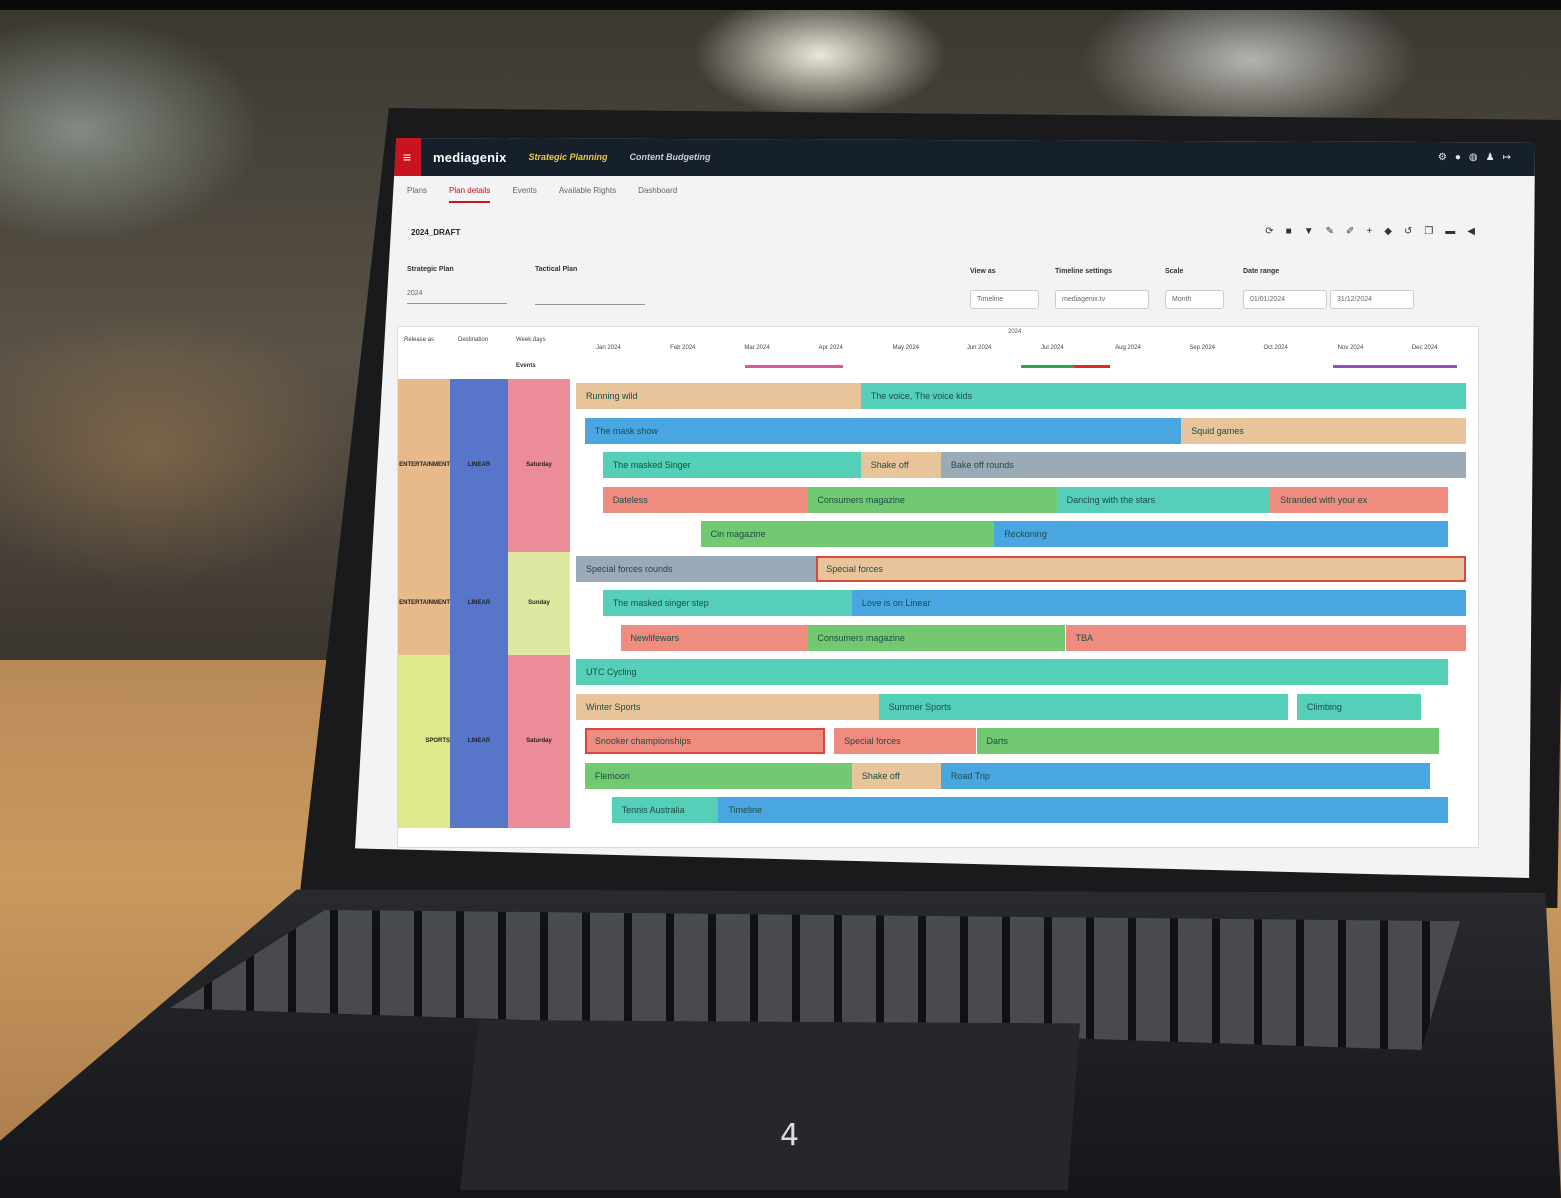 This screenshot has width=1561, height=1198. What do you see at coordinates (847, 534) in the screenshot?
I see `timeline-bar: Cin magazine` at bounding box center [847, 534].